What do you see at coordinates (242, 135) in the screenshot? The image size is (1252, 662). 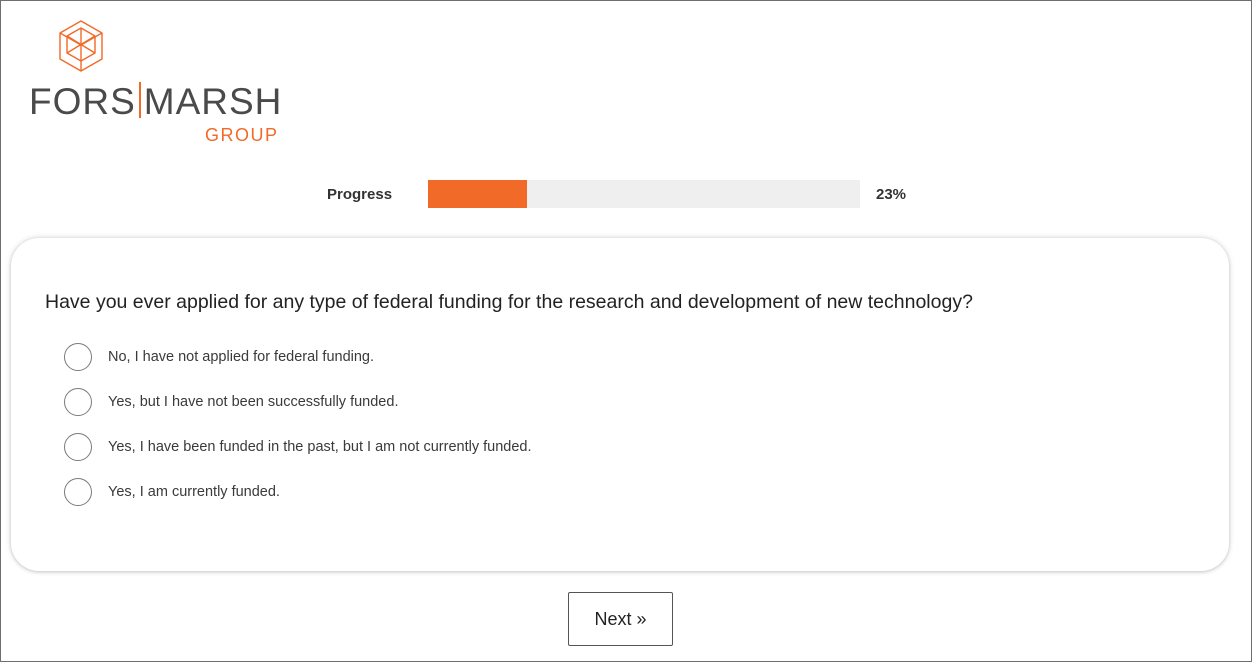 I see `logo-subtitle: GROUP` at bounding box center [242, 135].